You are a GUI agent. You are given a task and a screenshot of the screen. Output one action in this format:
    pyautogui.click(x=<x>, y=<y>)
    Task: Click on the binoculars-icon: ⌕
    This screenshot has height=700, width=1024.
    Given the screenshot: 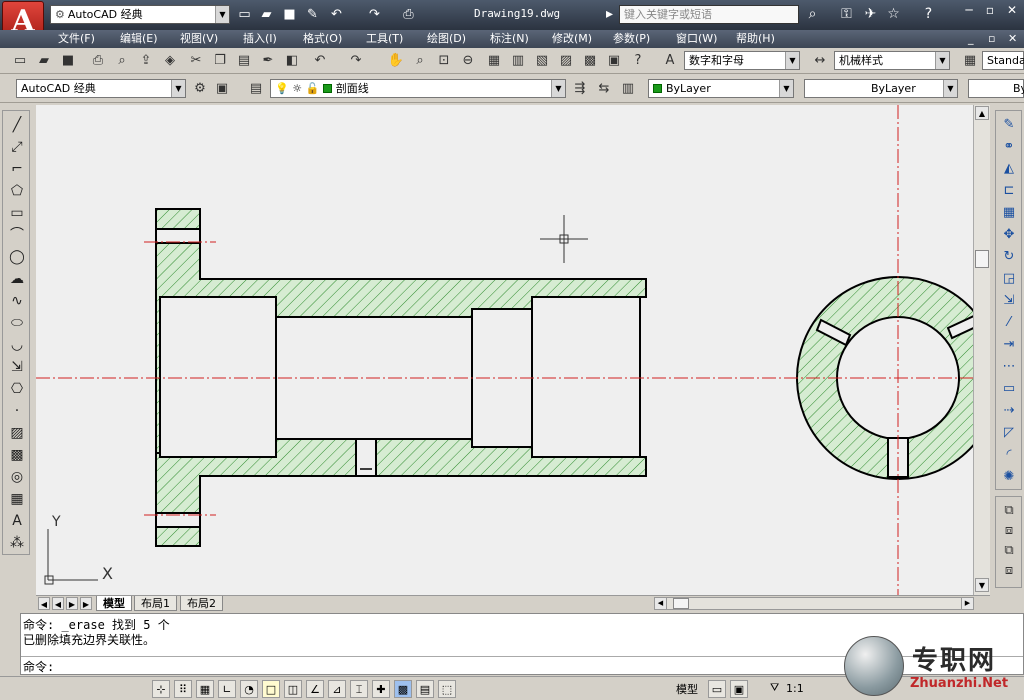 What is the action you would take?
    pyautogui.click(x=812, y=14)
    